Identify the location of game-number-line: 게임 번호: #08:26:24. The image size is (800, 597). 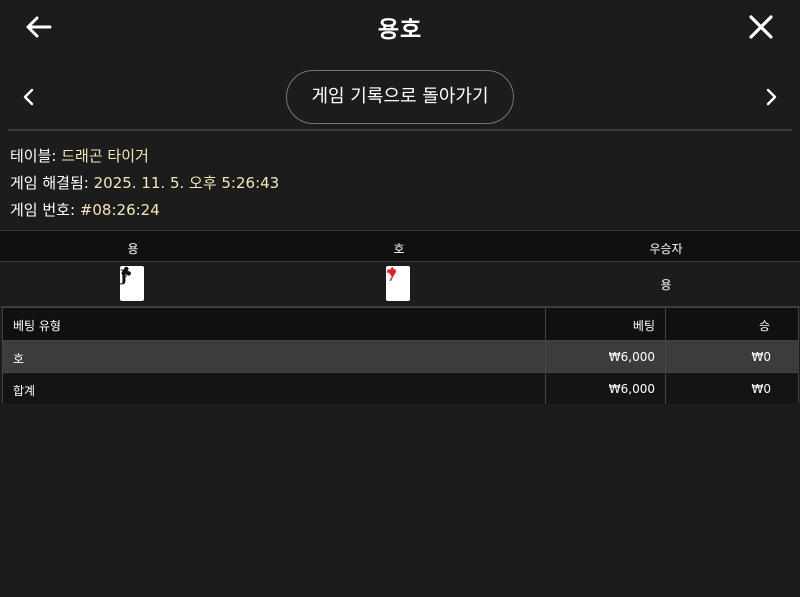
(144, 210).